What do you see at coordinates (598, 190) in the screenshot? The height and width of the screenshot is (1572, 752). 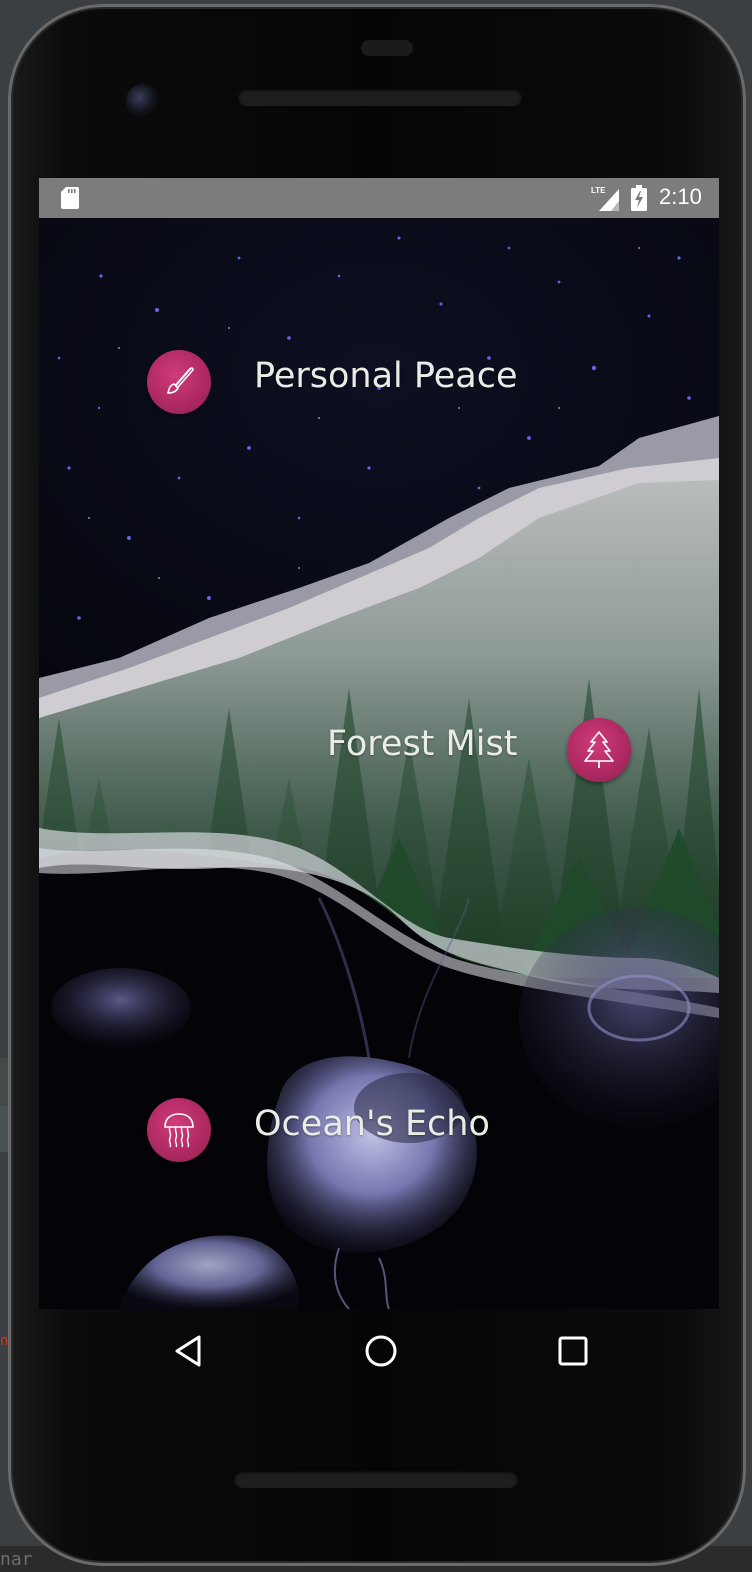 I see `svg-text: LTE` at bounding box center [598, 190].